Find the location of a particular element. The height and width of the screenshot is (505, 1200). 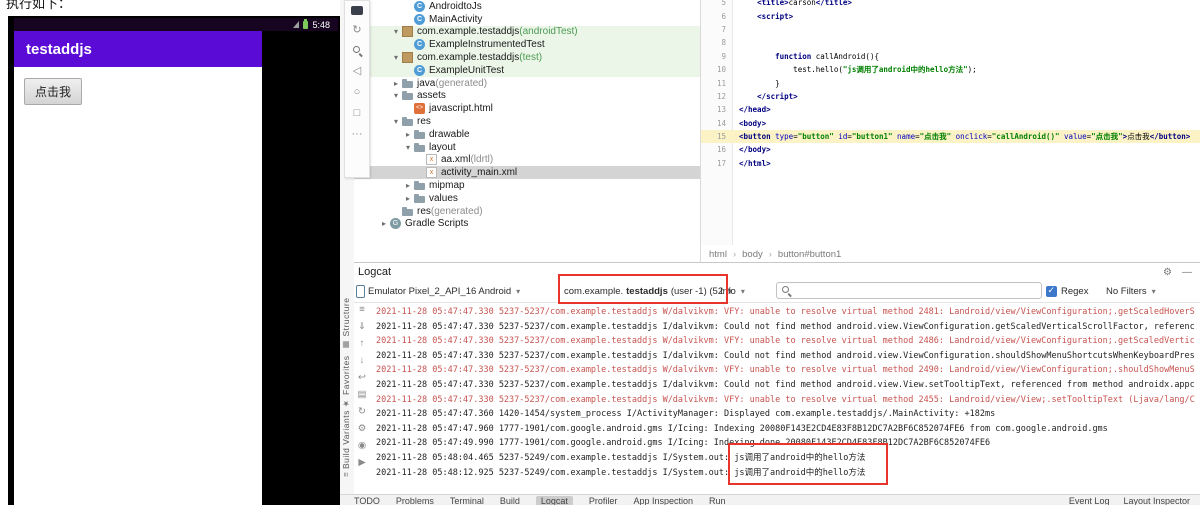

bottom-tab-logcat: Logcat is located at coordinates (554, 500).